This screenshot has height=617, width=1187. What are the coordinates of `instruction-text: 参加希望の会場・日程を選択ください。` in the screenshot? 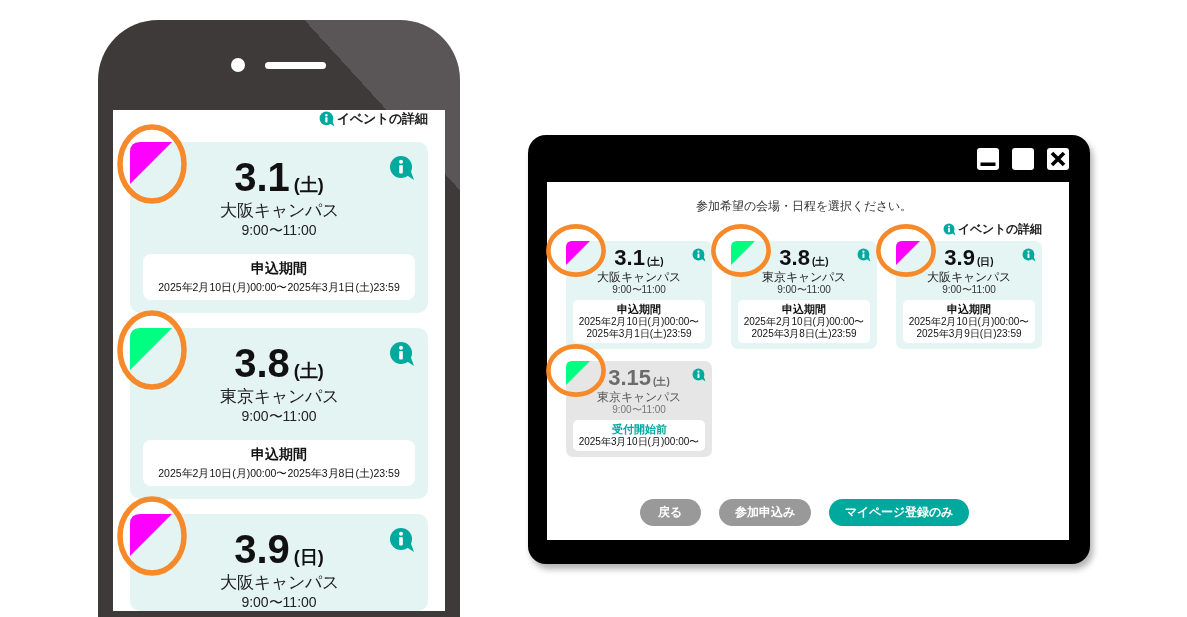 It's located at (804, 206).